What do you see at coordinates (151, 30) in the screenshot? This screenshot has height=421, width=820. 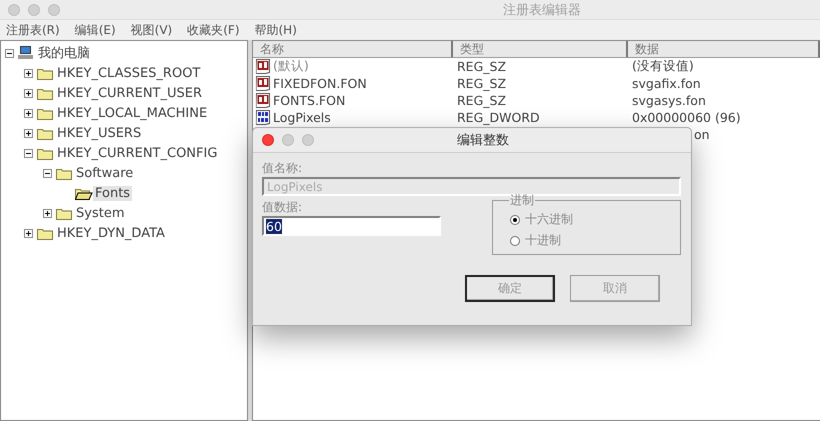 I see `menu-item: 视图(V)` at bounding box center [151, 30].